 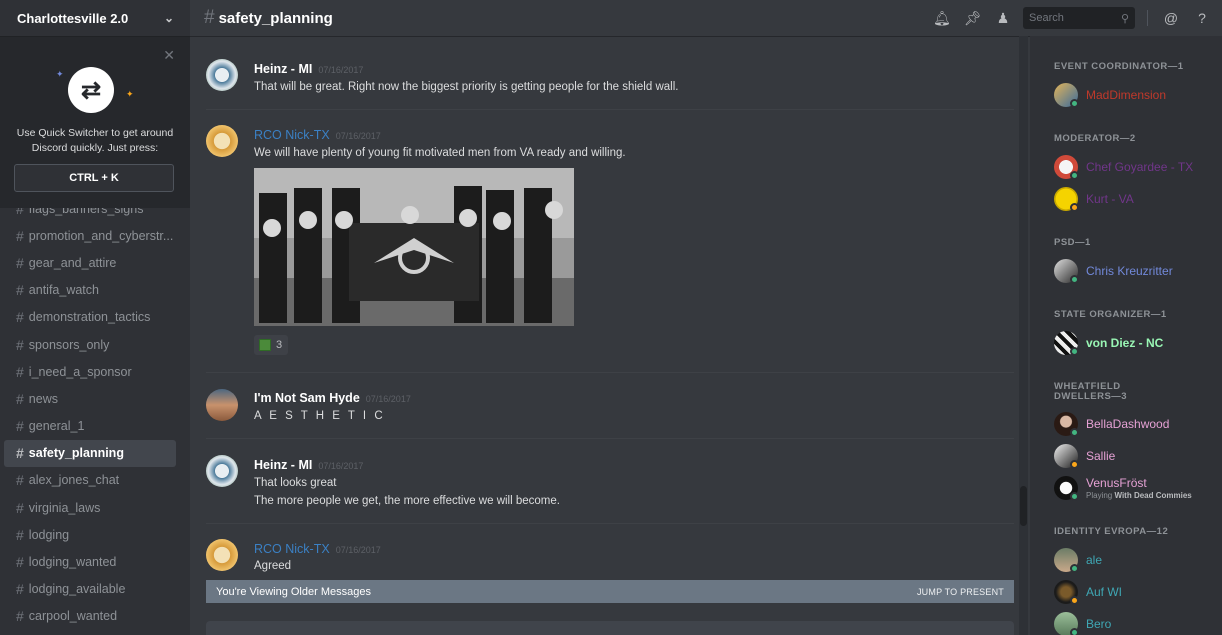 What do you see at coordinates (610, 628) in the screenshot?
I see `message-input` at bounding box center [610, 628].